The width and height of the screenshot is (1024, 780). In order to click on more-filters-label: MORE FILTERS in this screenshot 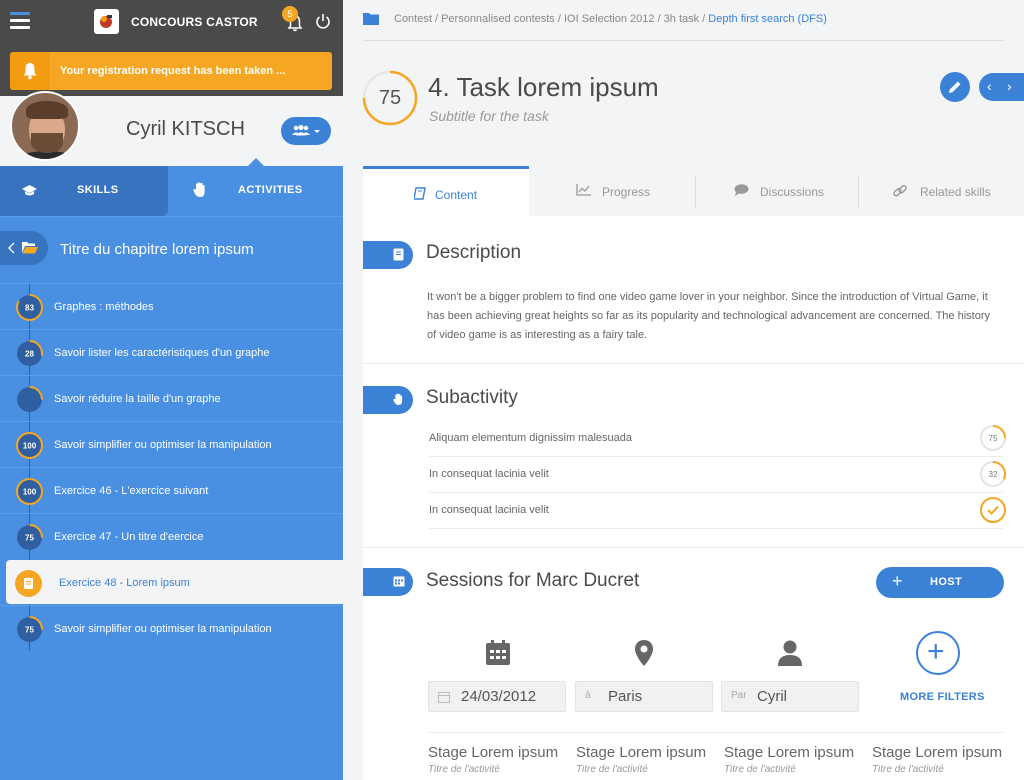, I will do `click(942, 697)`.